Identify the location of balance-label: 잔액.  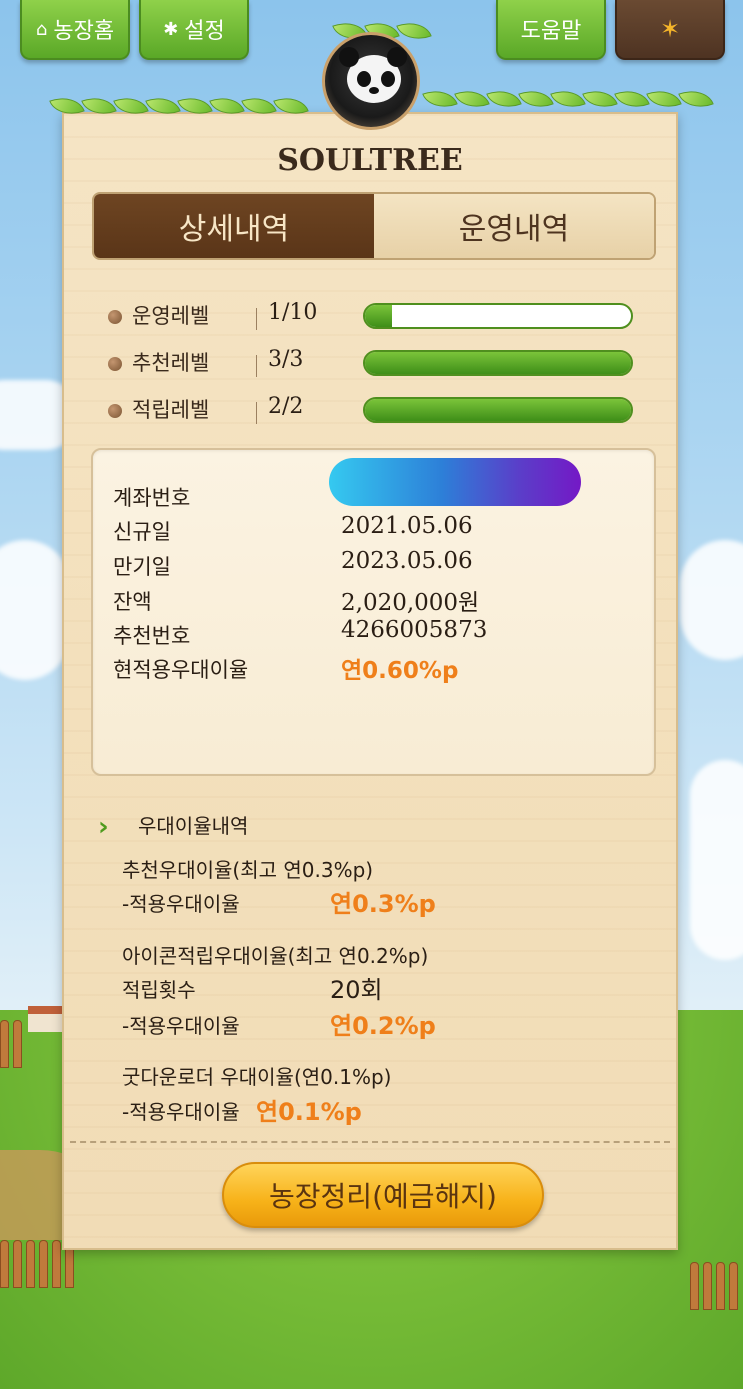
(132, 602).